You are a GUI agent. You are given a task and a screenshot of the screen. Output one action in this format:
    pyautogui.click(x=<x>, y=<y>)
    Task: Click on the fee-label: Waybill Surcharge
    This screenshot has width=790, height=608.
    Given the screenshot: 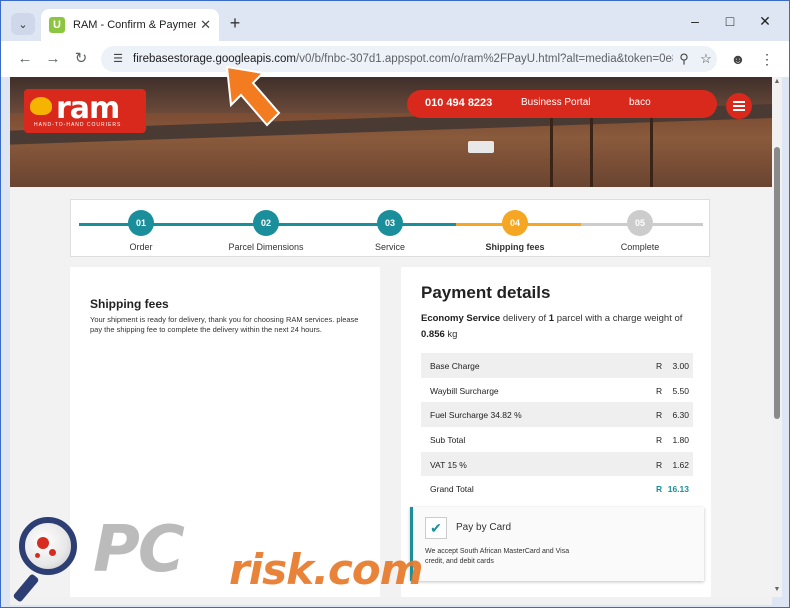 What is the action you would take?
    pyautogui.click(x=464, y=390)
    